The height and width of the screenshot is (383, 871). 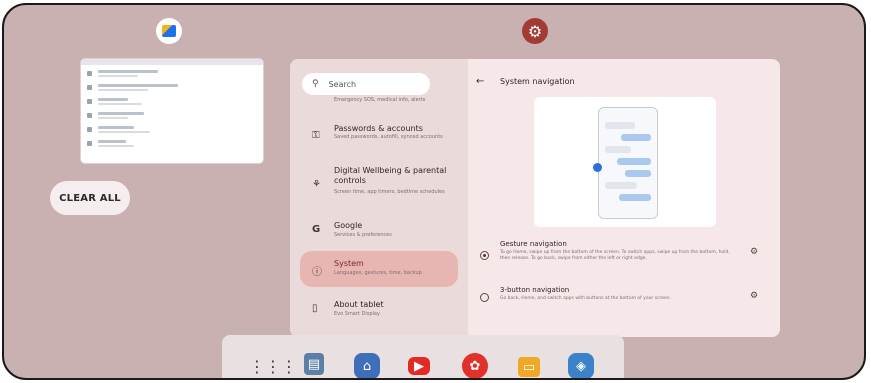 I want to click on info-icon: ⓘ, so click(x=317, y=272).